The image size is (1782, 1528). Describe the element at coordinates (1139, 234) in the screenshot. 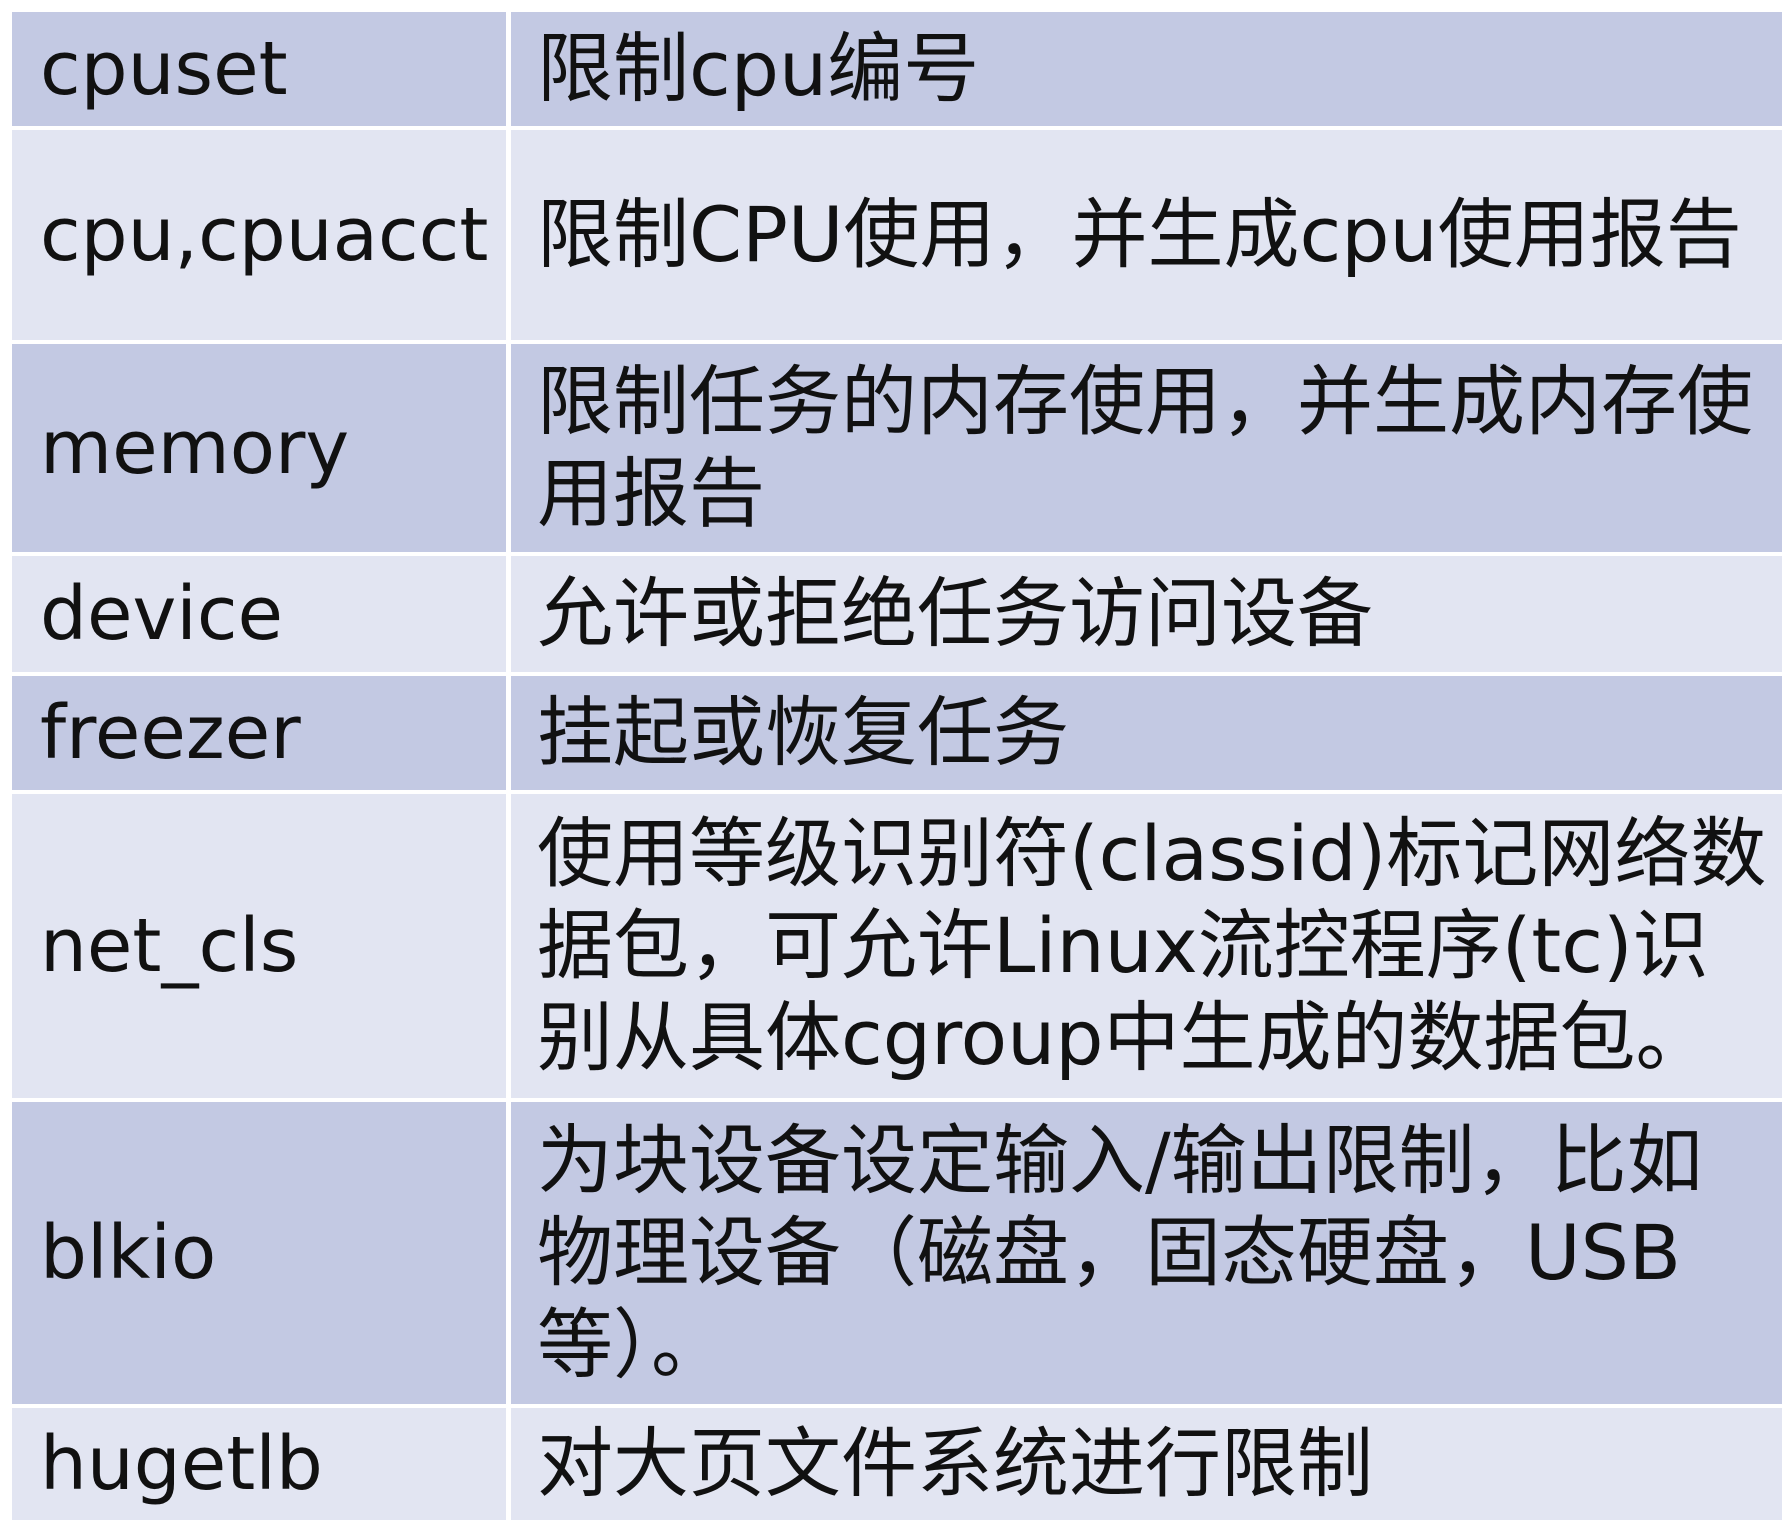

I see `subsystem-description-cell: 限制CPU使用，并生成cpu使用报告` at that location.